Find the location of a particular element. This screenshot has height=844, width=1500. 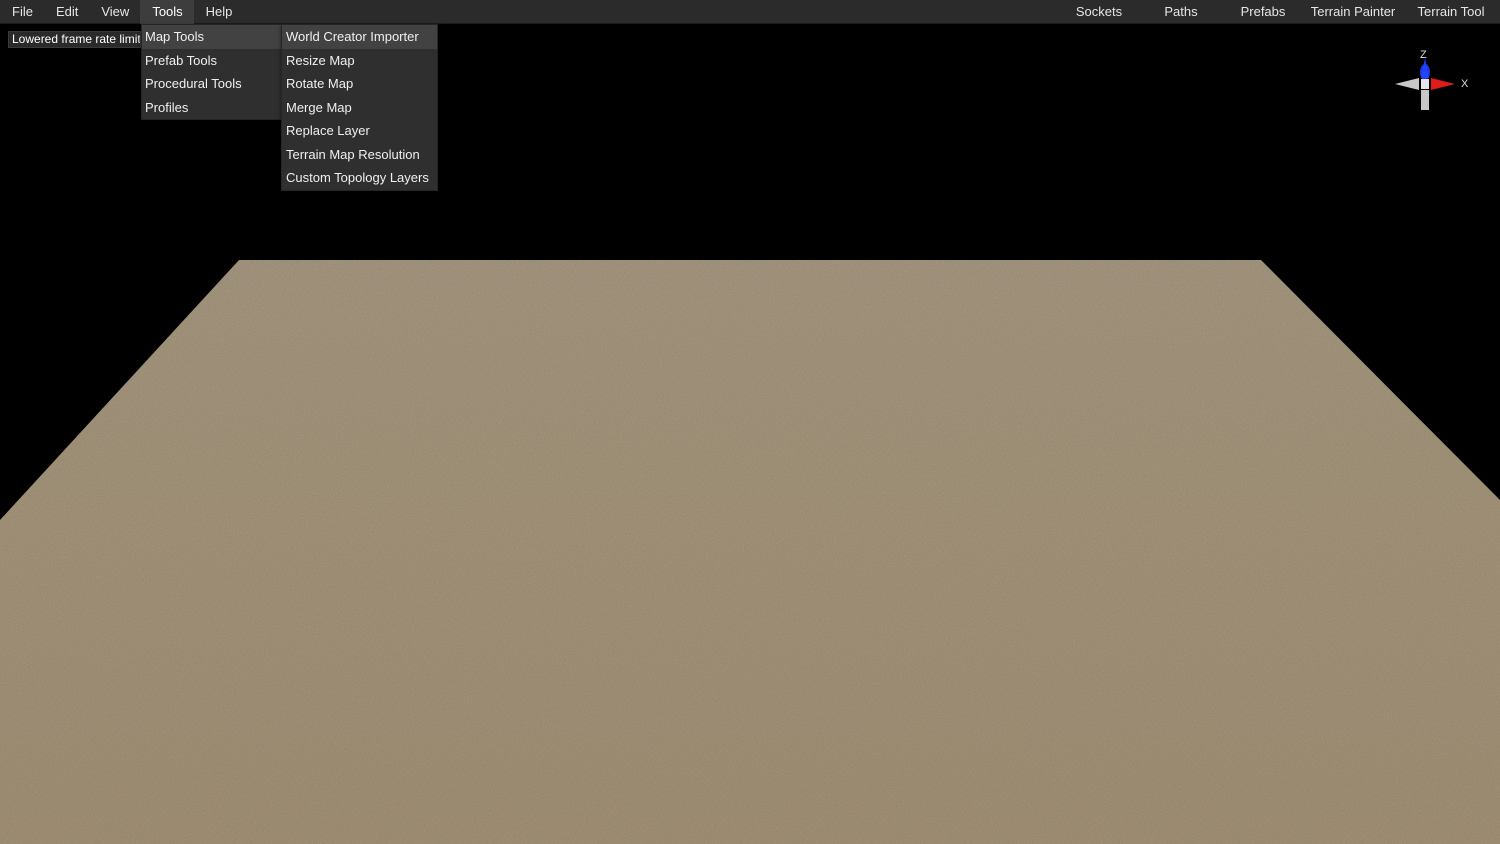

main-menu: File Edit View Tools Help is located at coordinates (121, 12).